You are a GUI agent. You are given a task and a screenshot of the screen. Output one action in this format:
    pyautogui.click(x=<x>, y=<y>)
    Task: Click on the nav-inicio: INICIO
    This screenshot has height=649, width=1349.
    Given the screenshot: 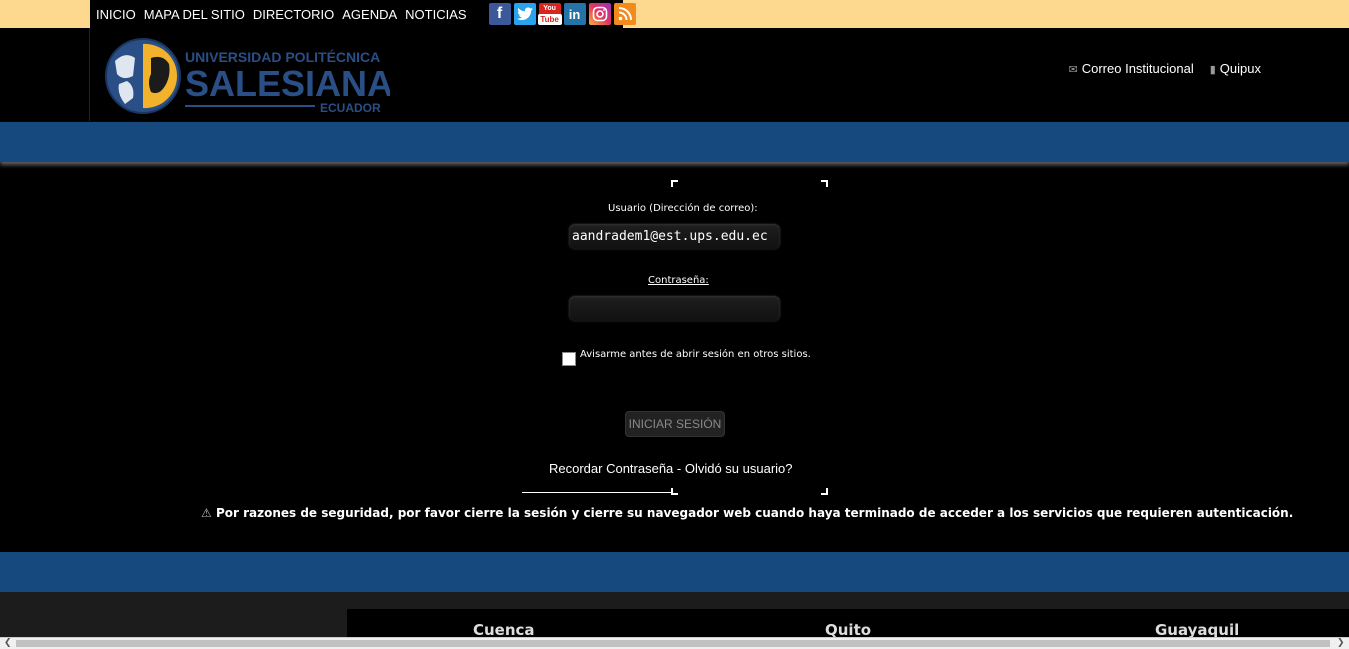 What is the action you would take?
    pyautogui.click(x=116, y=14)
    